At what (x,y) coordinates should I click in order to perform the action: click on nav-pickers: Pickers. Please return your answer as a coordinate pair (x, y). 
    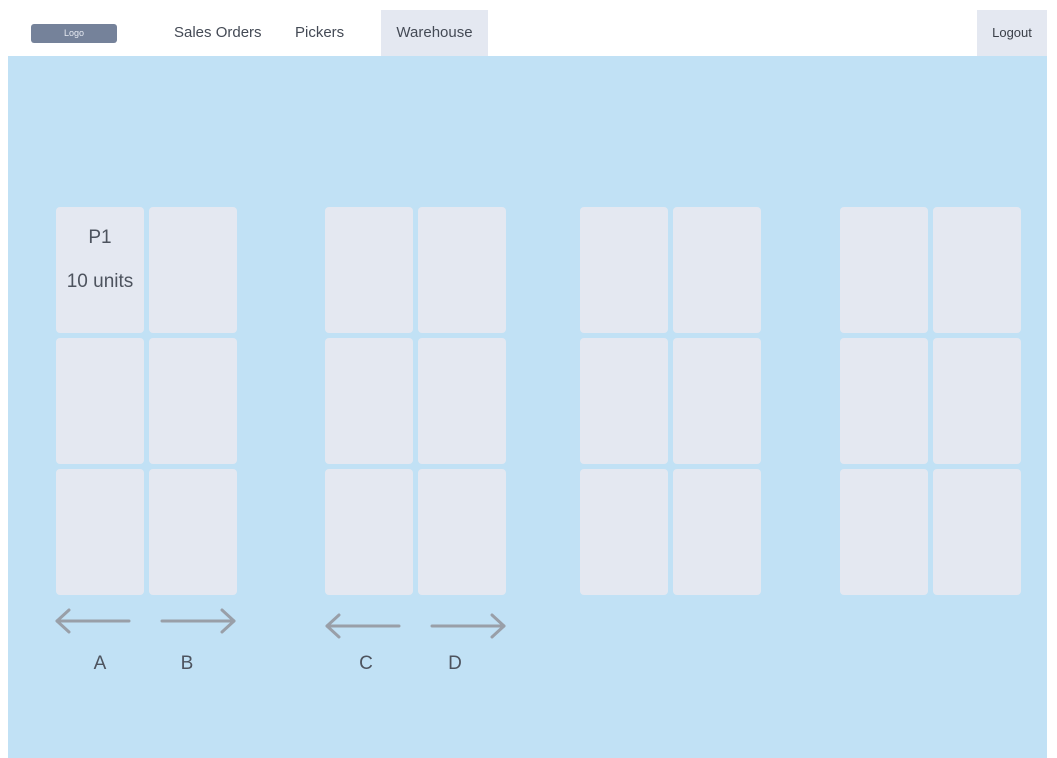
    Looking at the image, I should click on (319, 33).